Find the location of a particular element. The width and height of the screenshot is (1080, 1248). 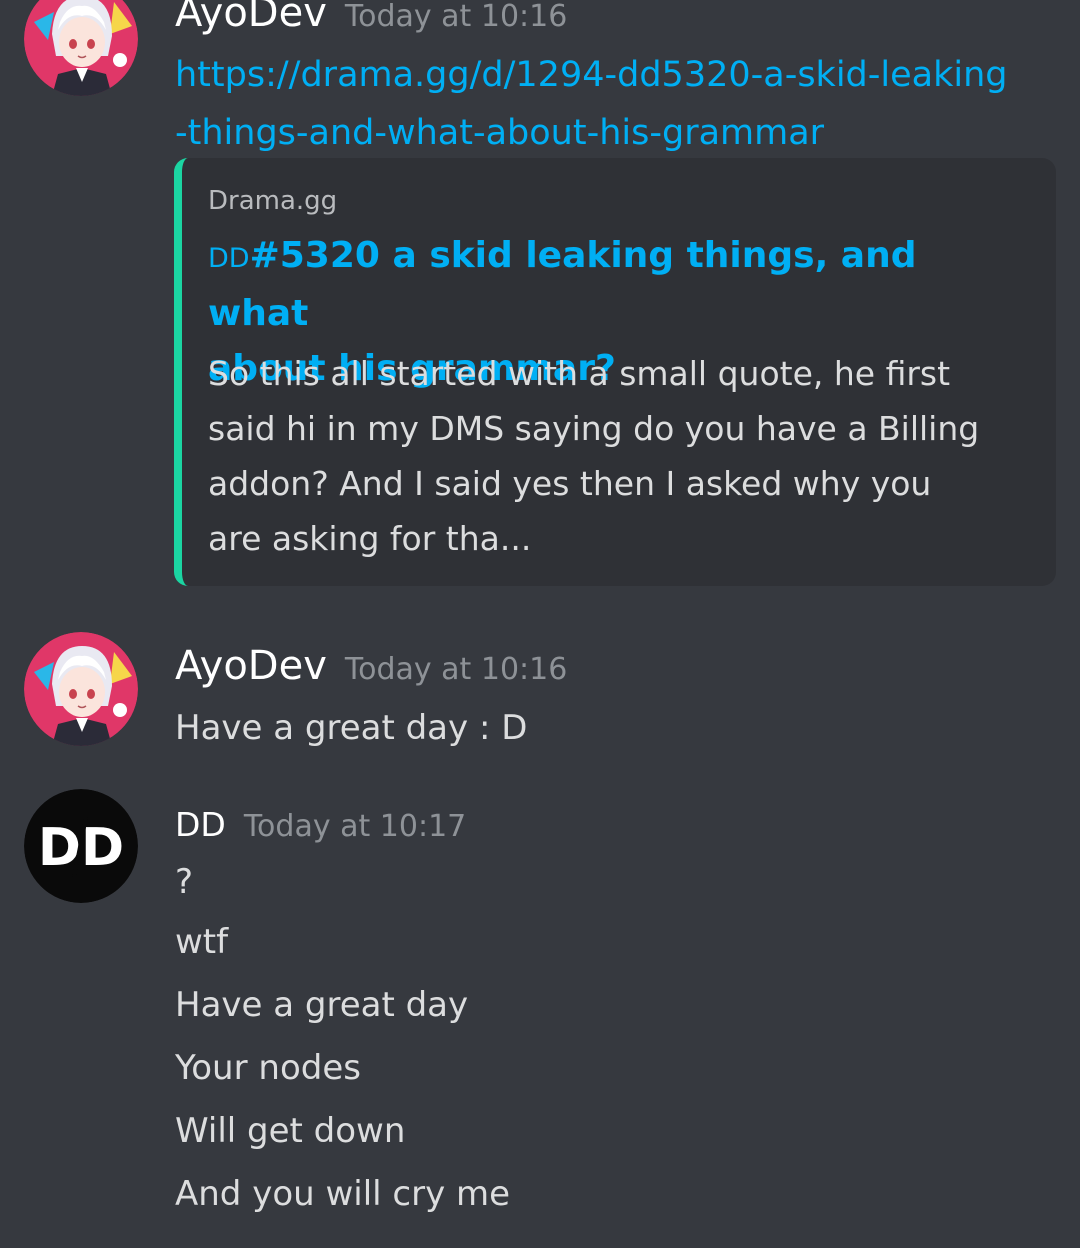

message-text: Have a great day is located at coordinates (322, 1005).